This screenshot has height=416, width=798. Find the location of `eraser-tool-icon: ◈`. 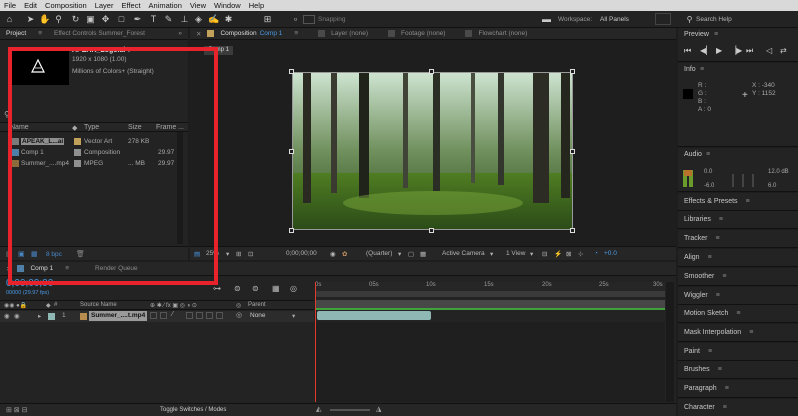

eraser-tool-icon: ◈ is located at coordinates (198, 19).